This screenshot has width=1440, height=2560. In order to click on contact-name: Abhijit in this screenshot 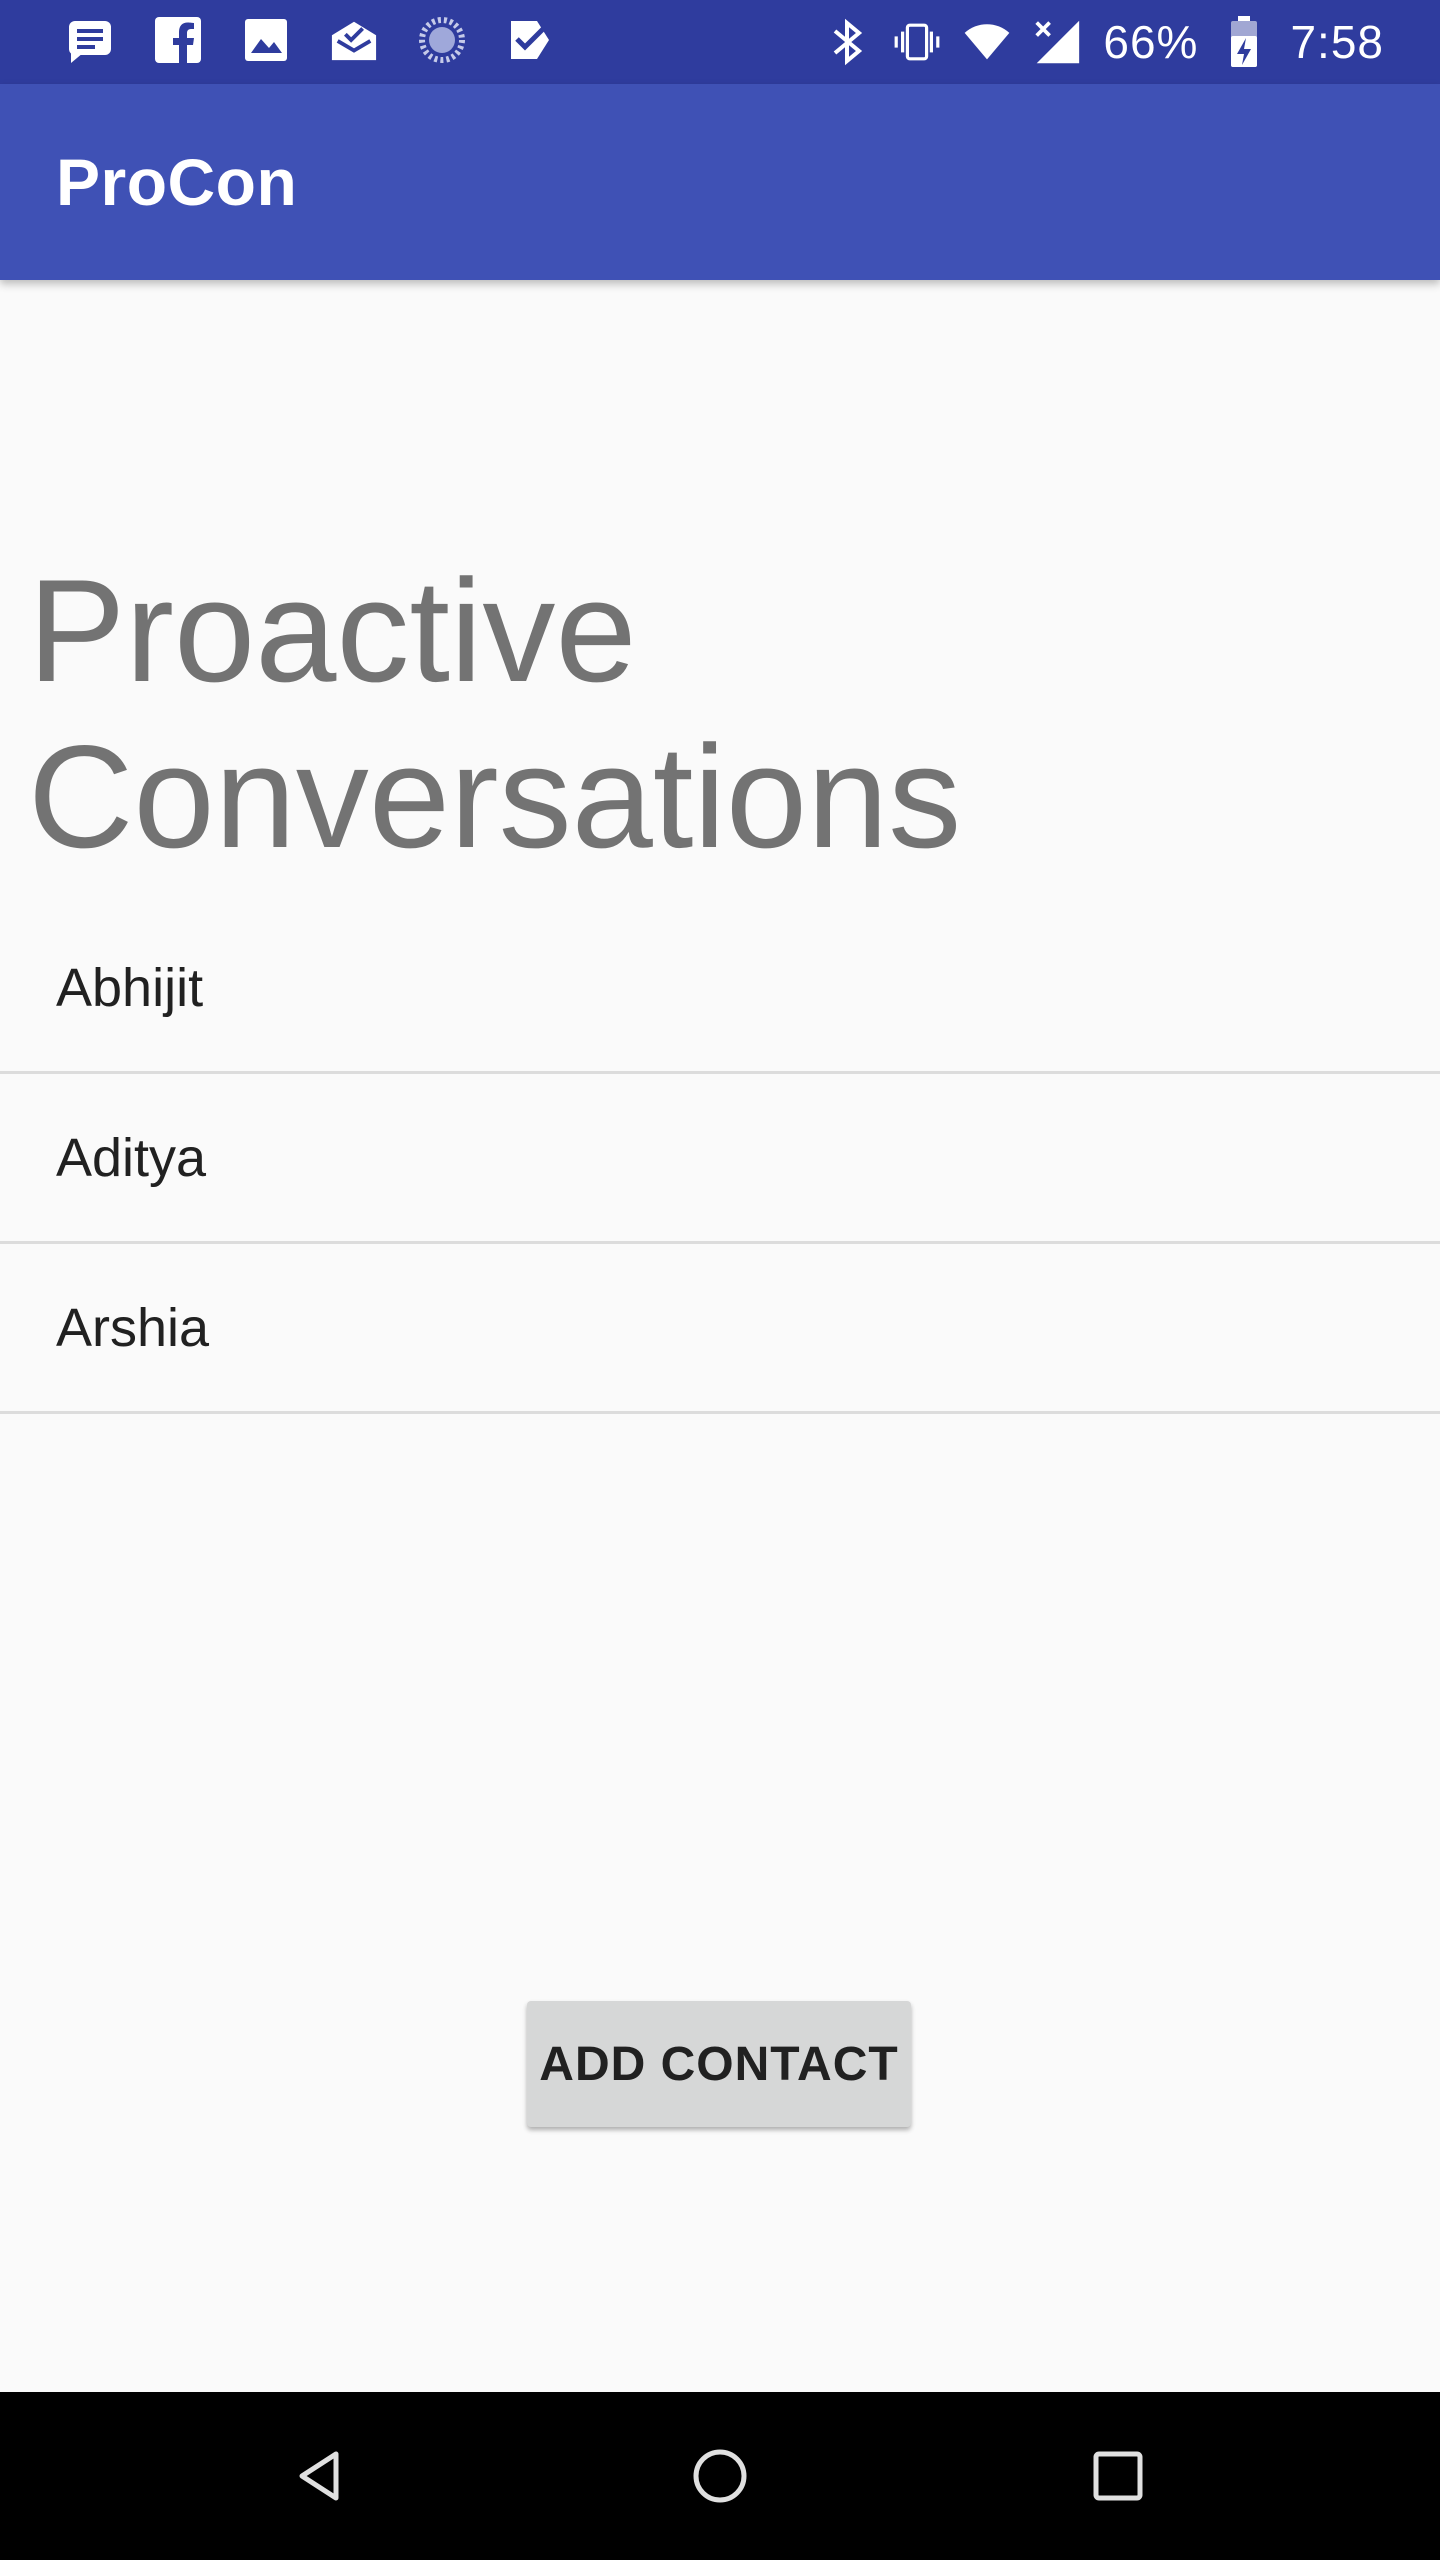, I will do `click(130, 987)`.